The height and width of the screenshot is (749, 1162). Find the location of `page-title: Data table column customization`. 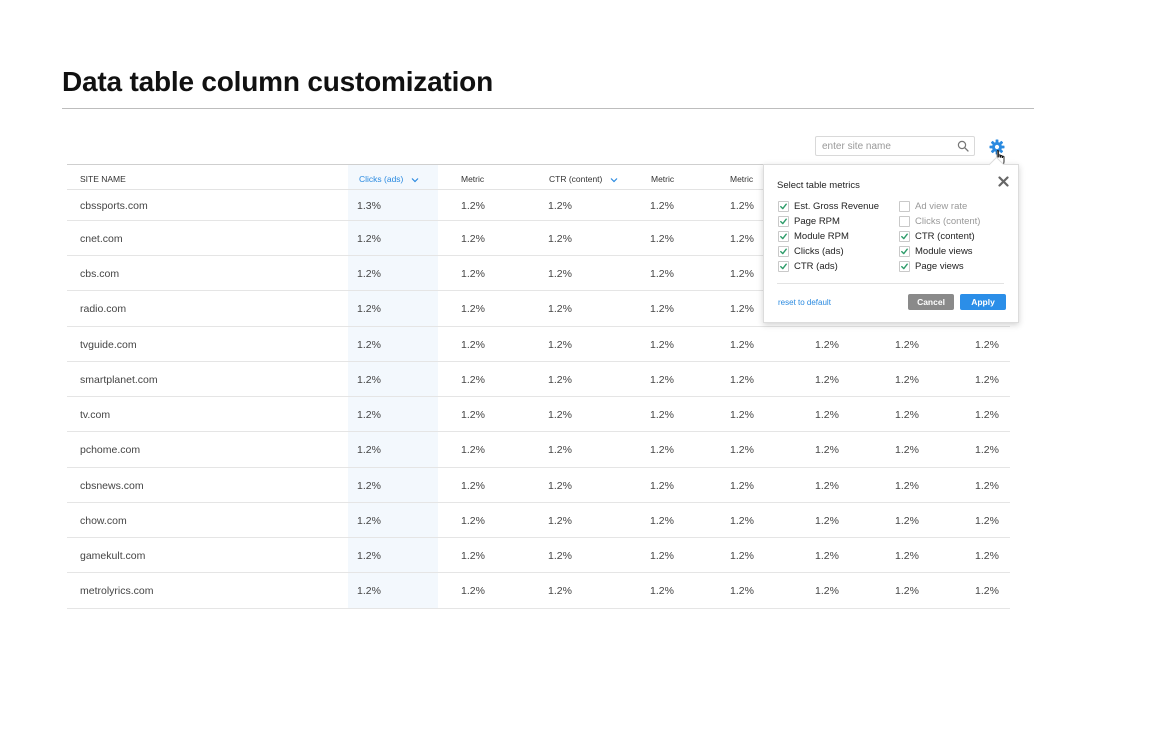

page-title: Data table column customization is located at coordinates (277, 81).